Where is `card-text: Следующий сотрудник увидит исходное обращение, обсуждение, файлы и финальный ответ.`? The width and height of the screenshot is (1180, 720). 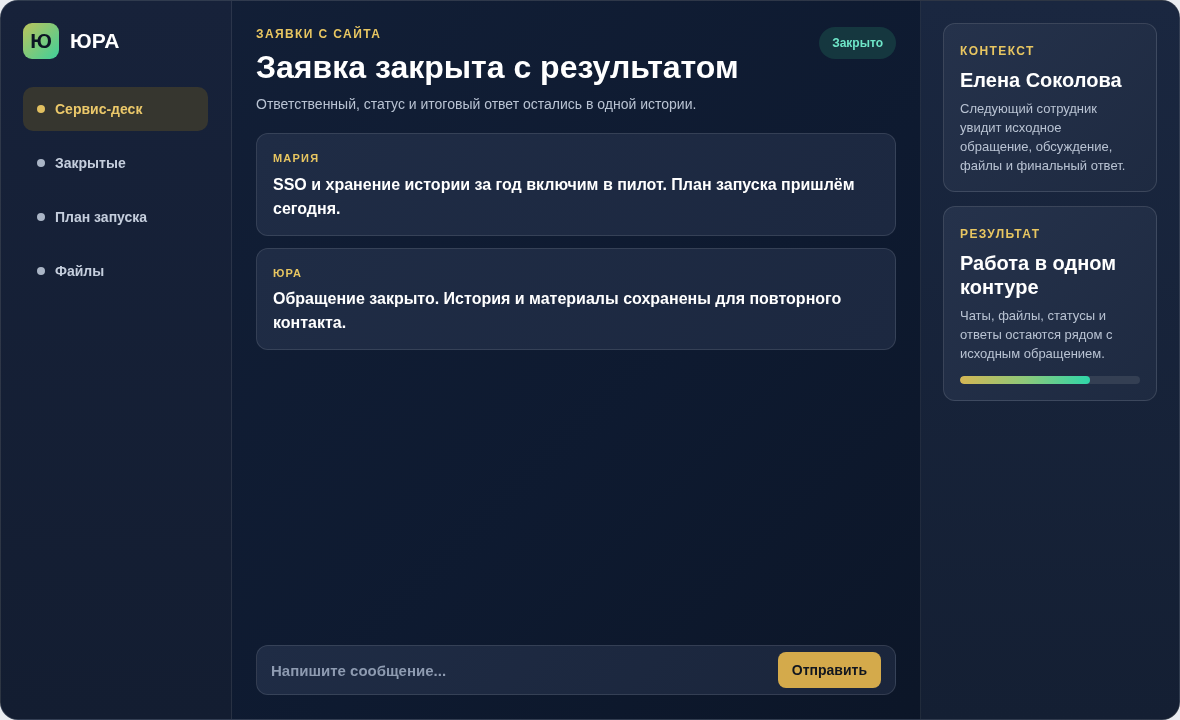
card-text: Следующий сотрудник увидит исходное обращение, обсуждение, файлы и финальный ответ. is located at coordinates (1043, 137).